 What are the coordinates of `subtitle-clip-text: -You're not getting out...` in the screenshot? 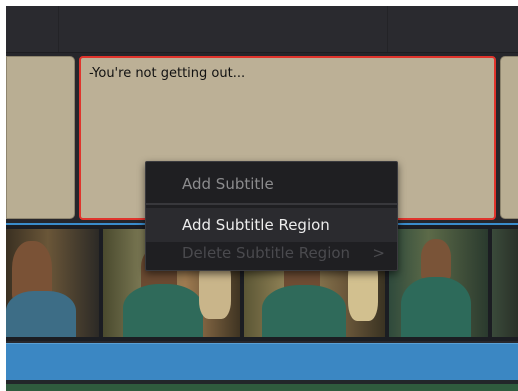 It's located at (167, 73).